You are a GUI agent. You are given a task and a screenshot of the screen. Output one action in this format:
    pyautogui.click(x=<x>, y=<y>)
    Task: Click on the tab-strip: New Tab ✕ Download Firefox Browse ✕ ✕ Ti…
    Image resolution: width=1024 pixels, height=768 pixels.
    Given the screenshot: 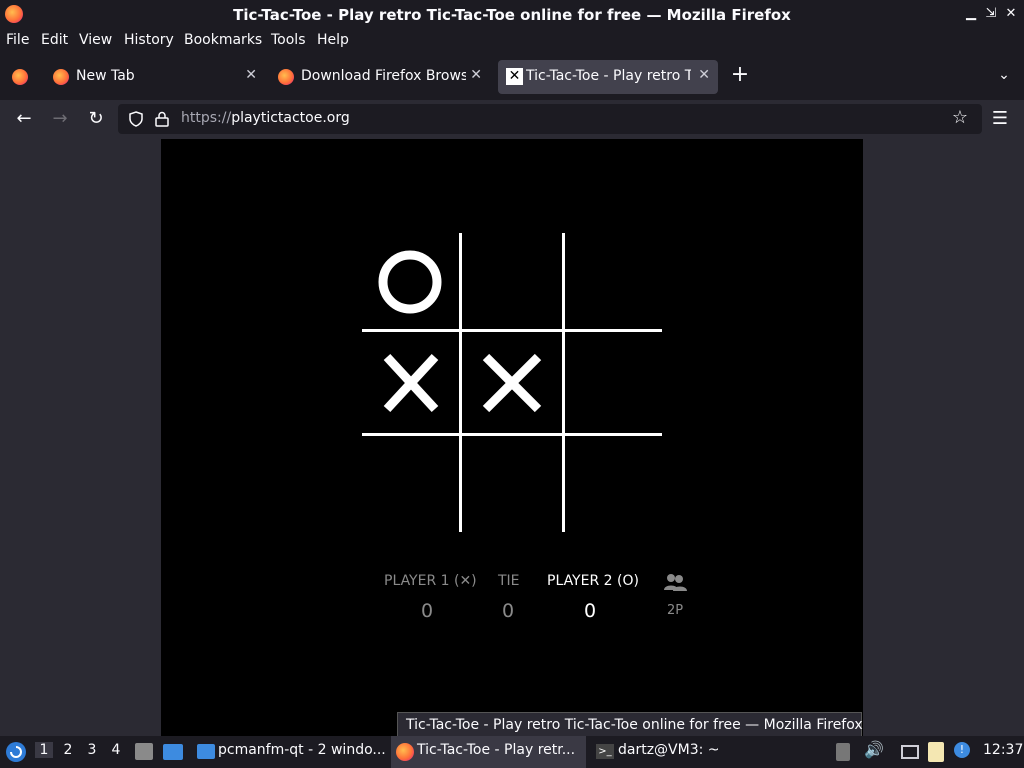 What is the action you would take?
    pyautogui.click(x=512, y=76)
    